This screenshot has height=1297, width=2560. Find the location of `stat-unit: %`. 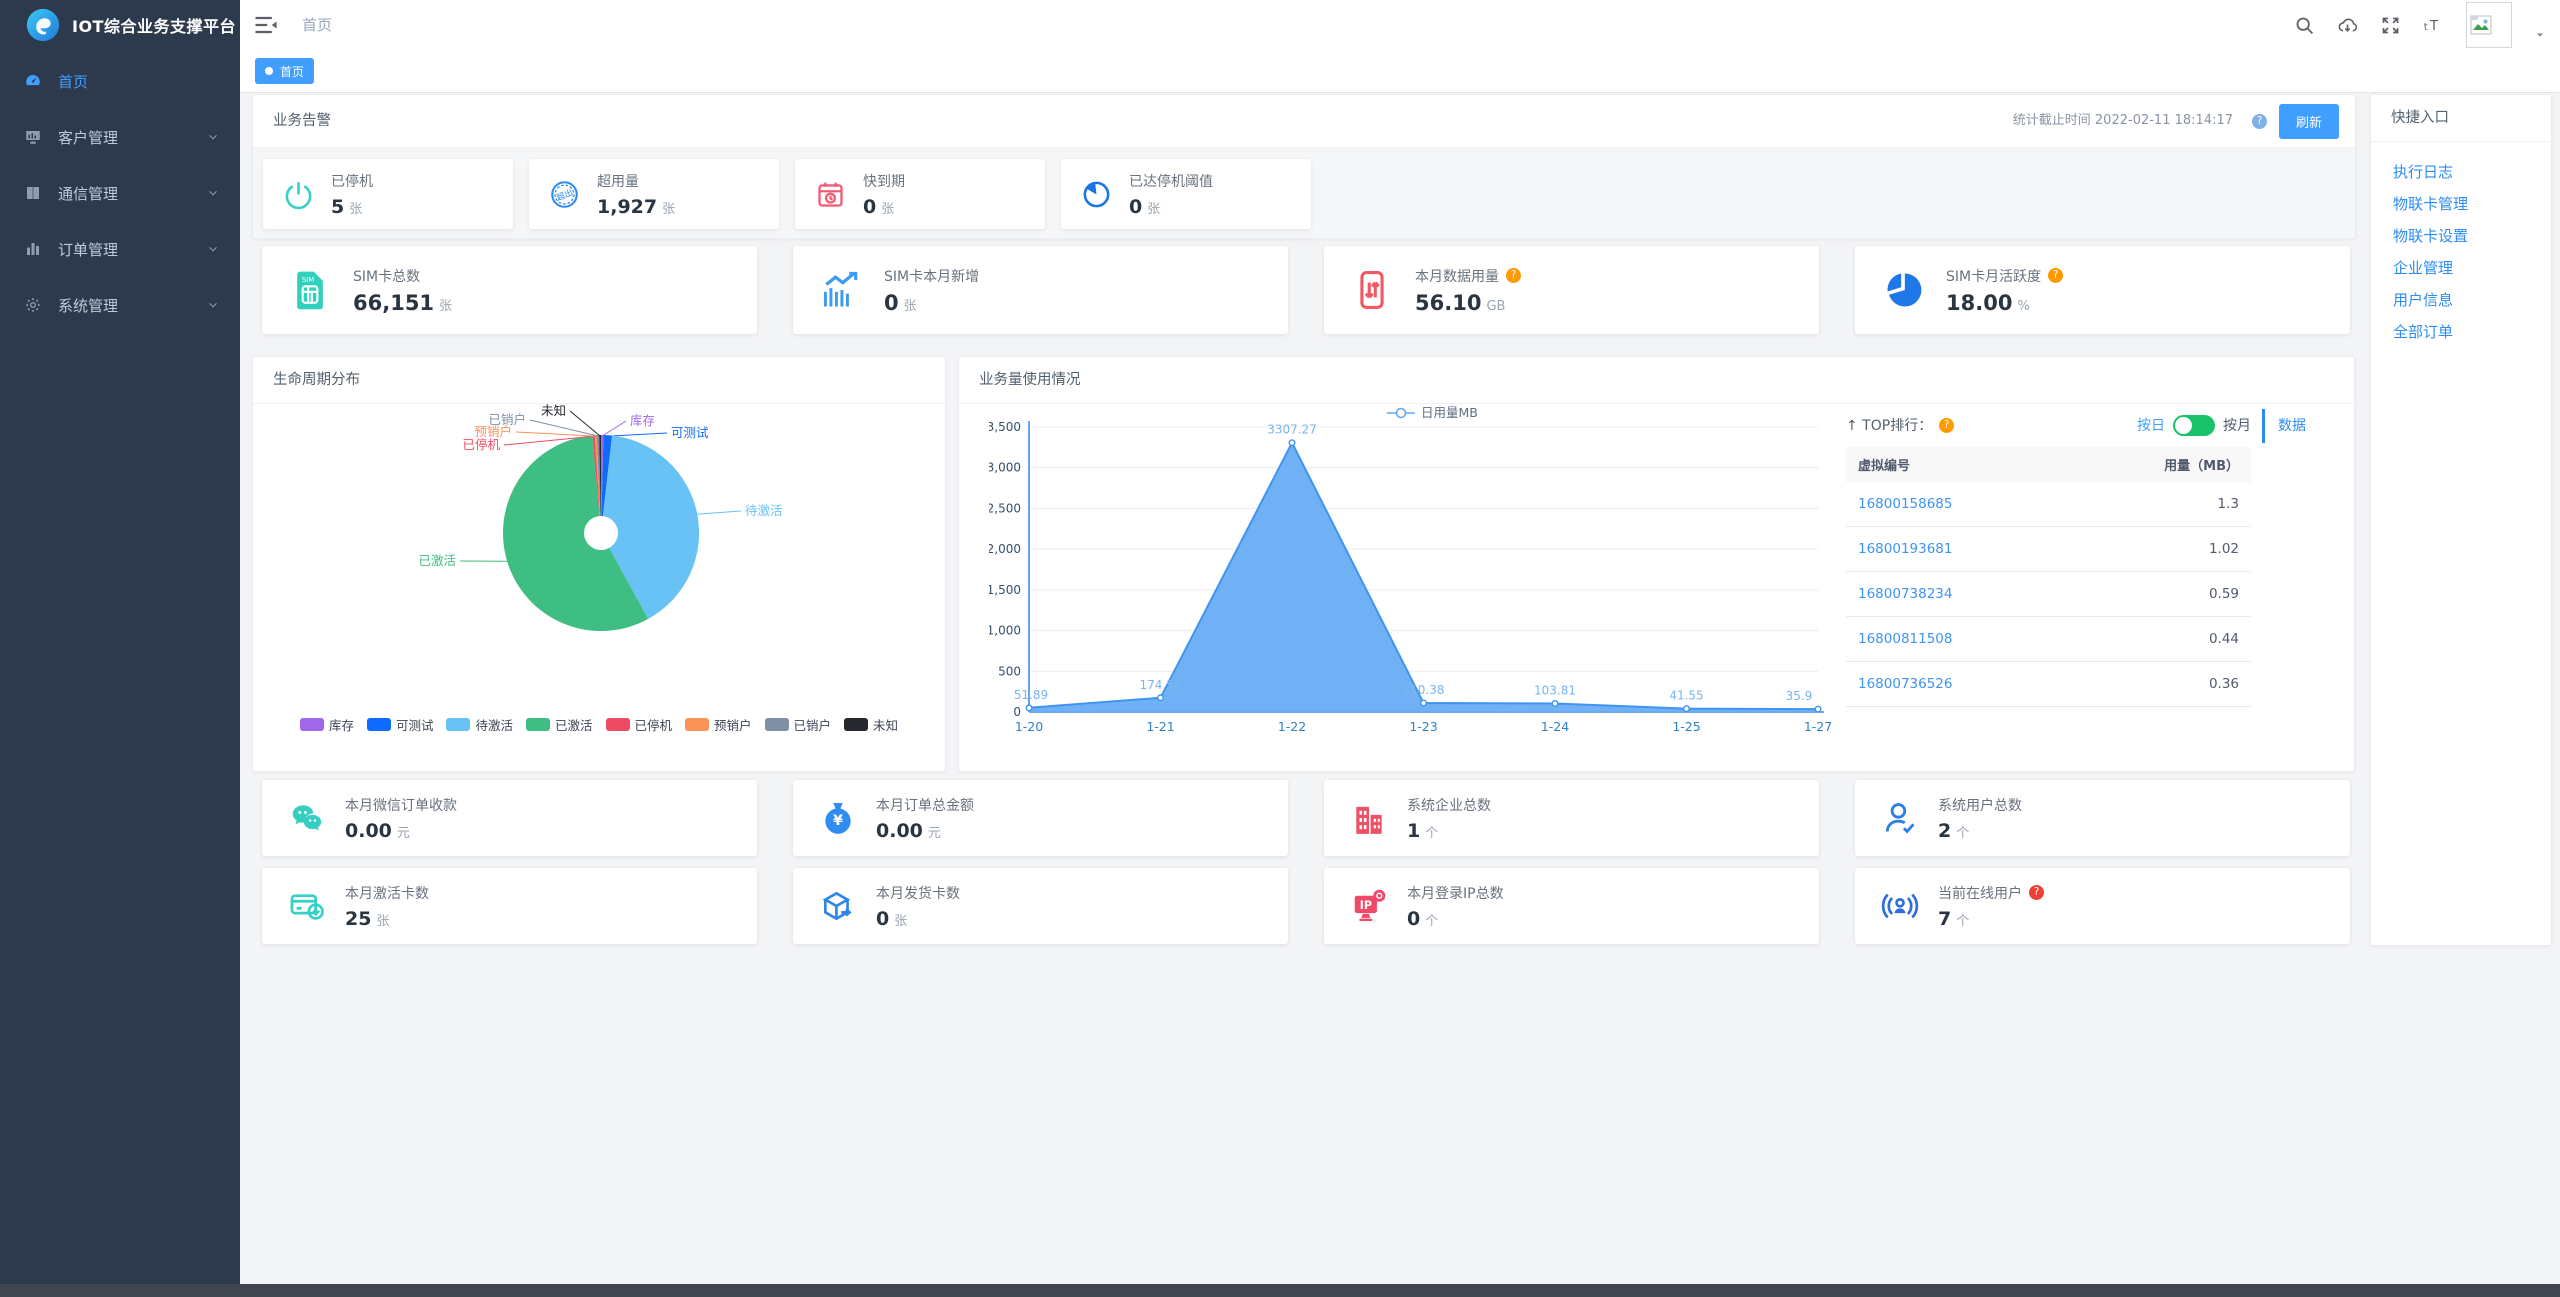

stat-unit: % is located at coordinates (2023, 306).